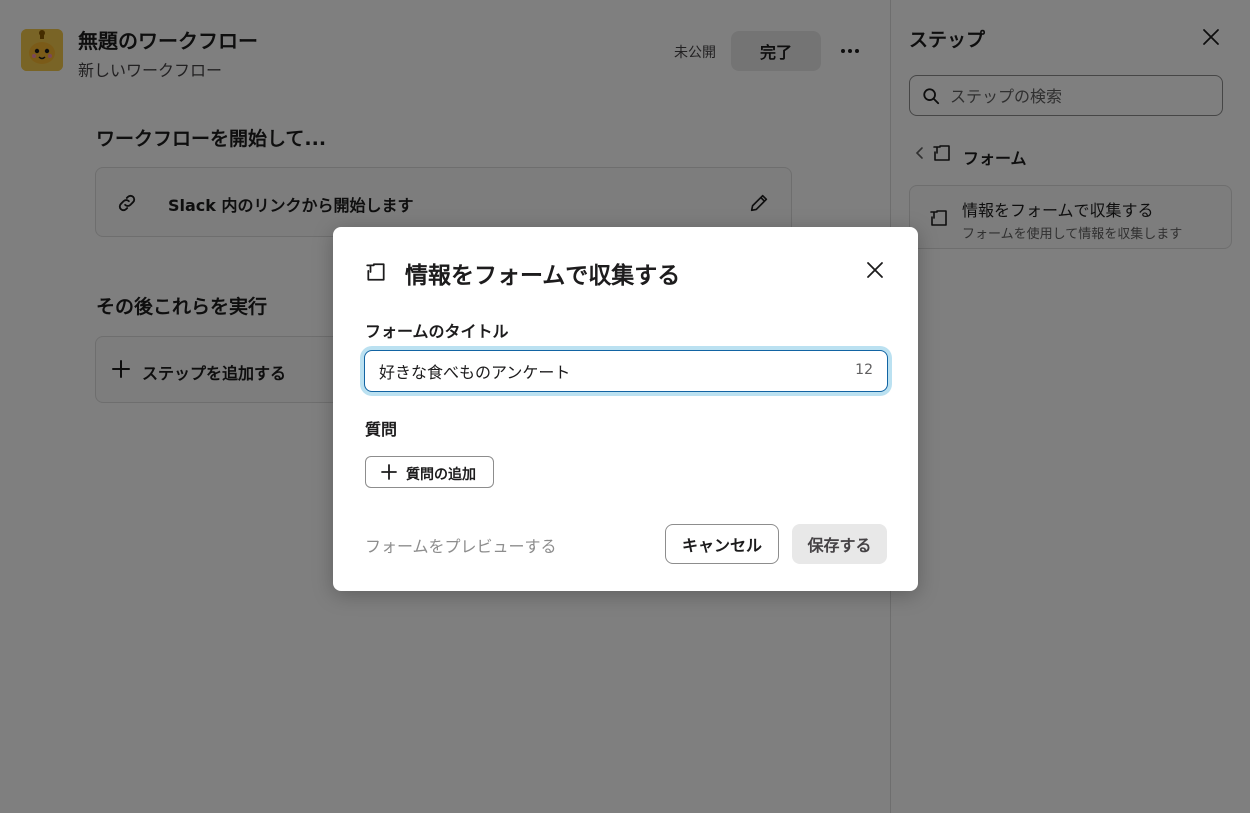 The height and width of the screenshot is (813, 1250). What do you see at coordinates (389, 472) in the screenshot?
I see `plus-icon` at bounding box center [389, 472].